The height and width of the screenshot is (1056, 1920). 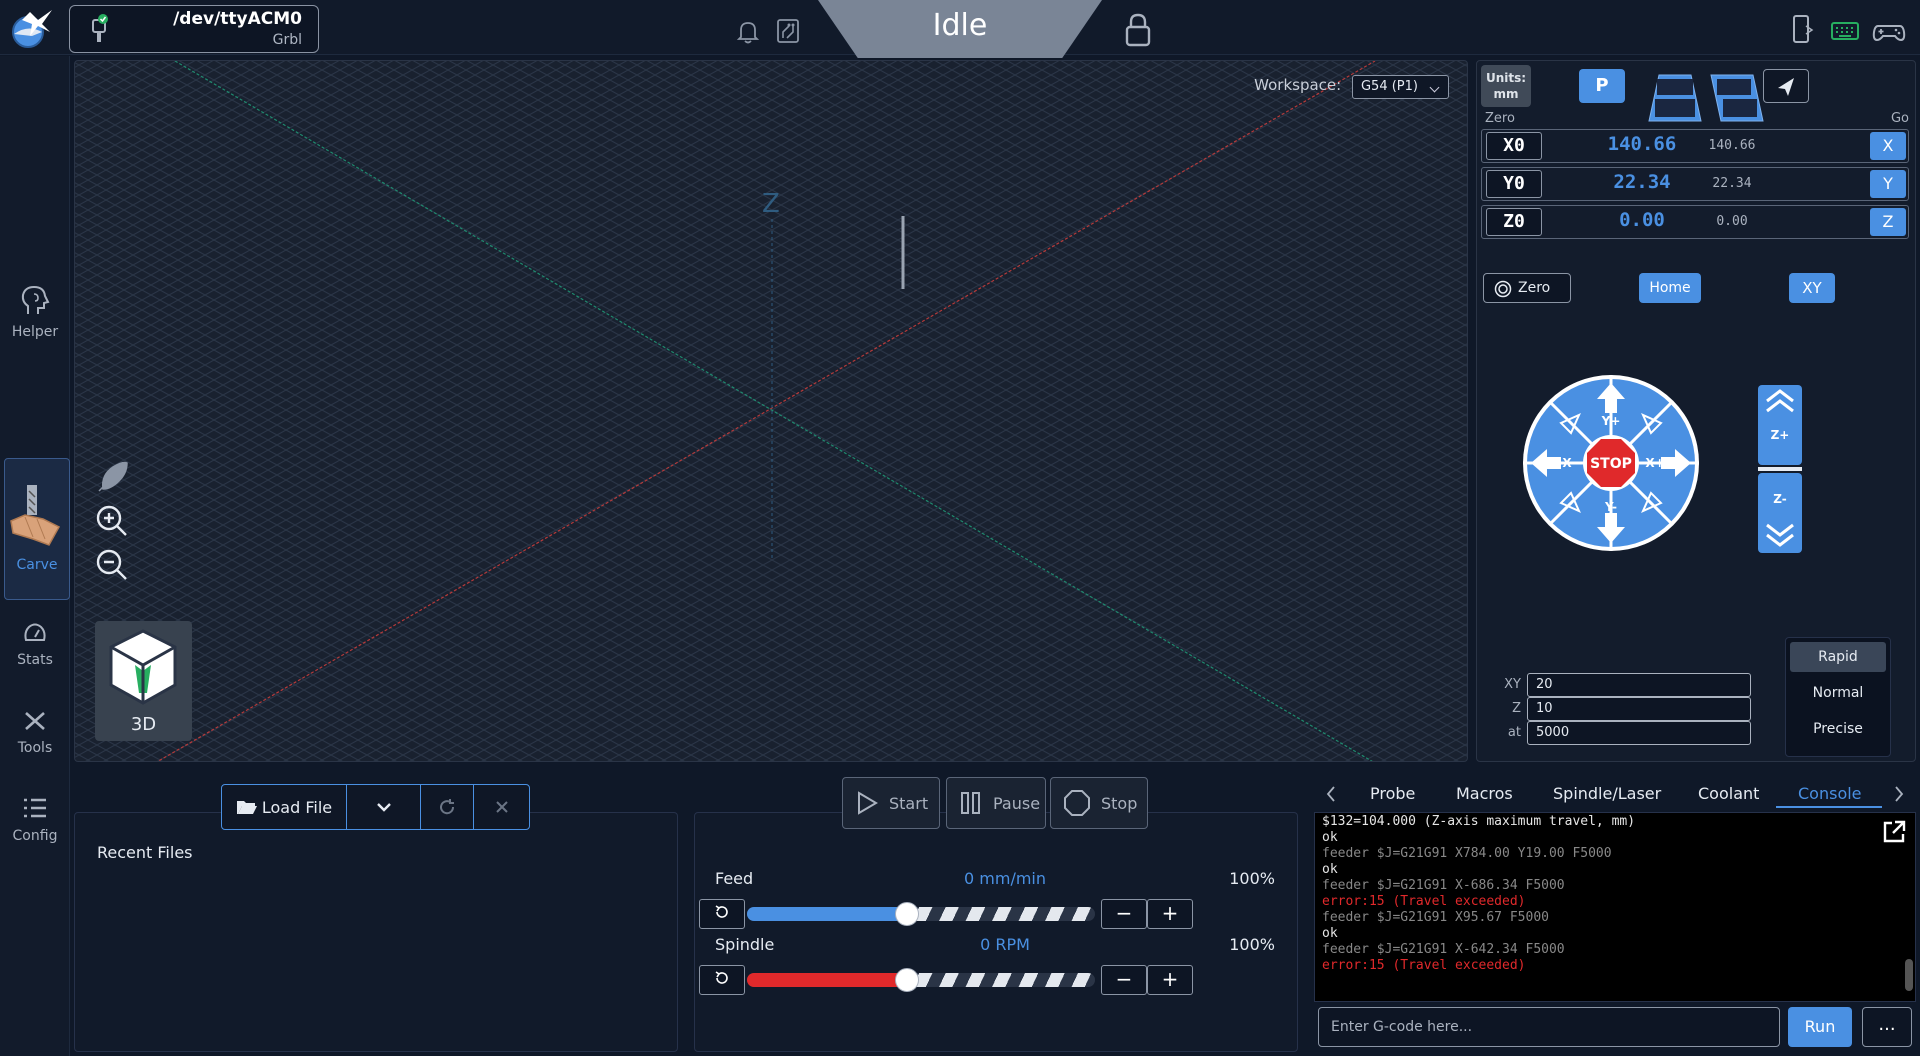 I want to click on tab-spindle-laser: Spindle/Laser, so click(x=1607, y=793).